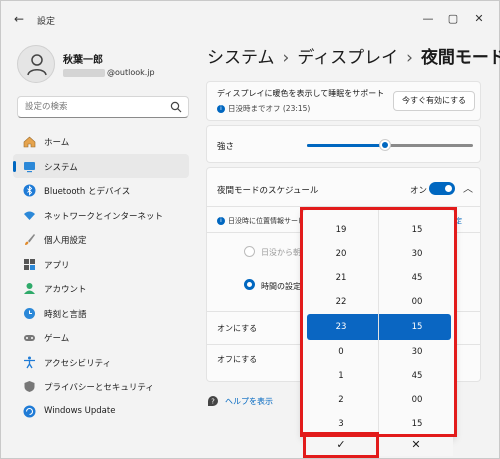 The height and width of the screenshot is (459, 500). I want to click on update-icon, so click(29, 411).